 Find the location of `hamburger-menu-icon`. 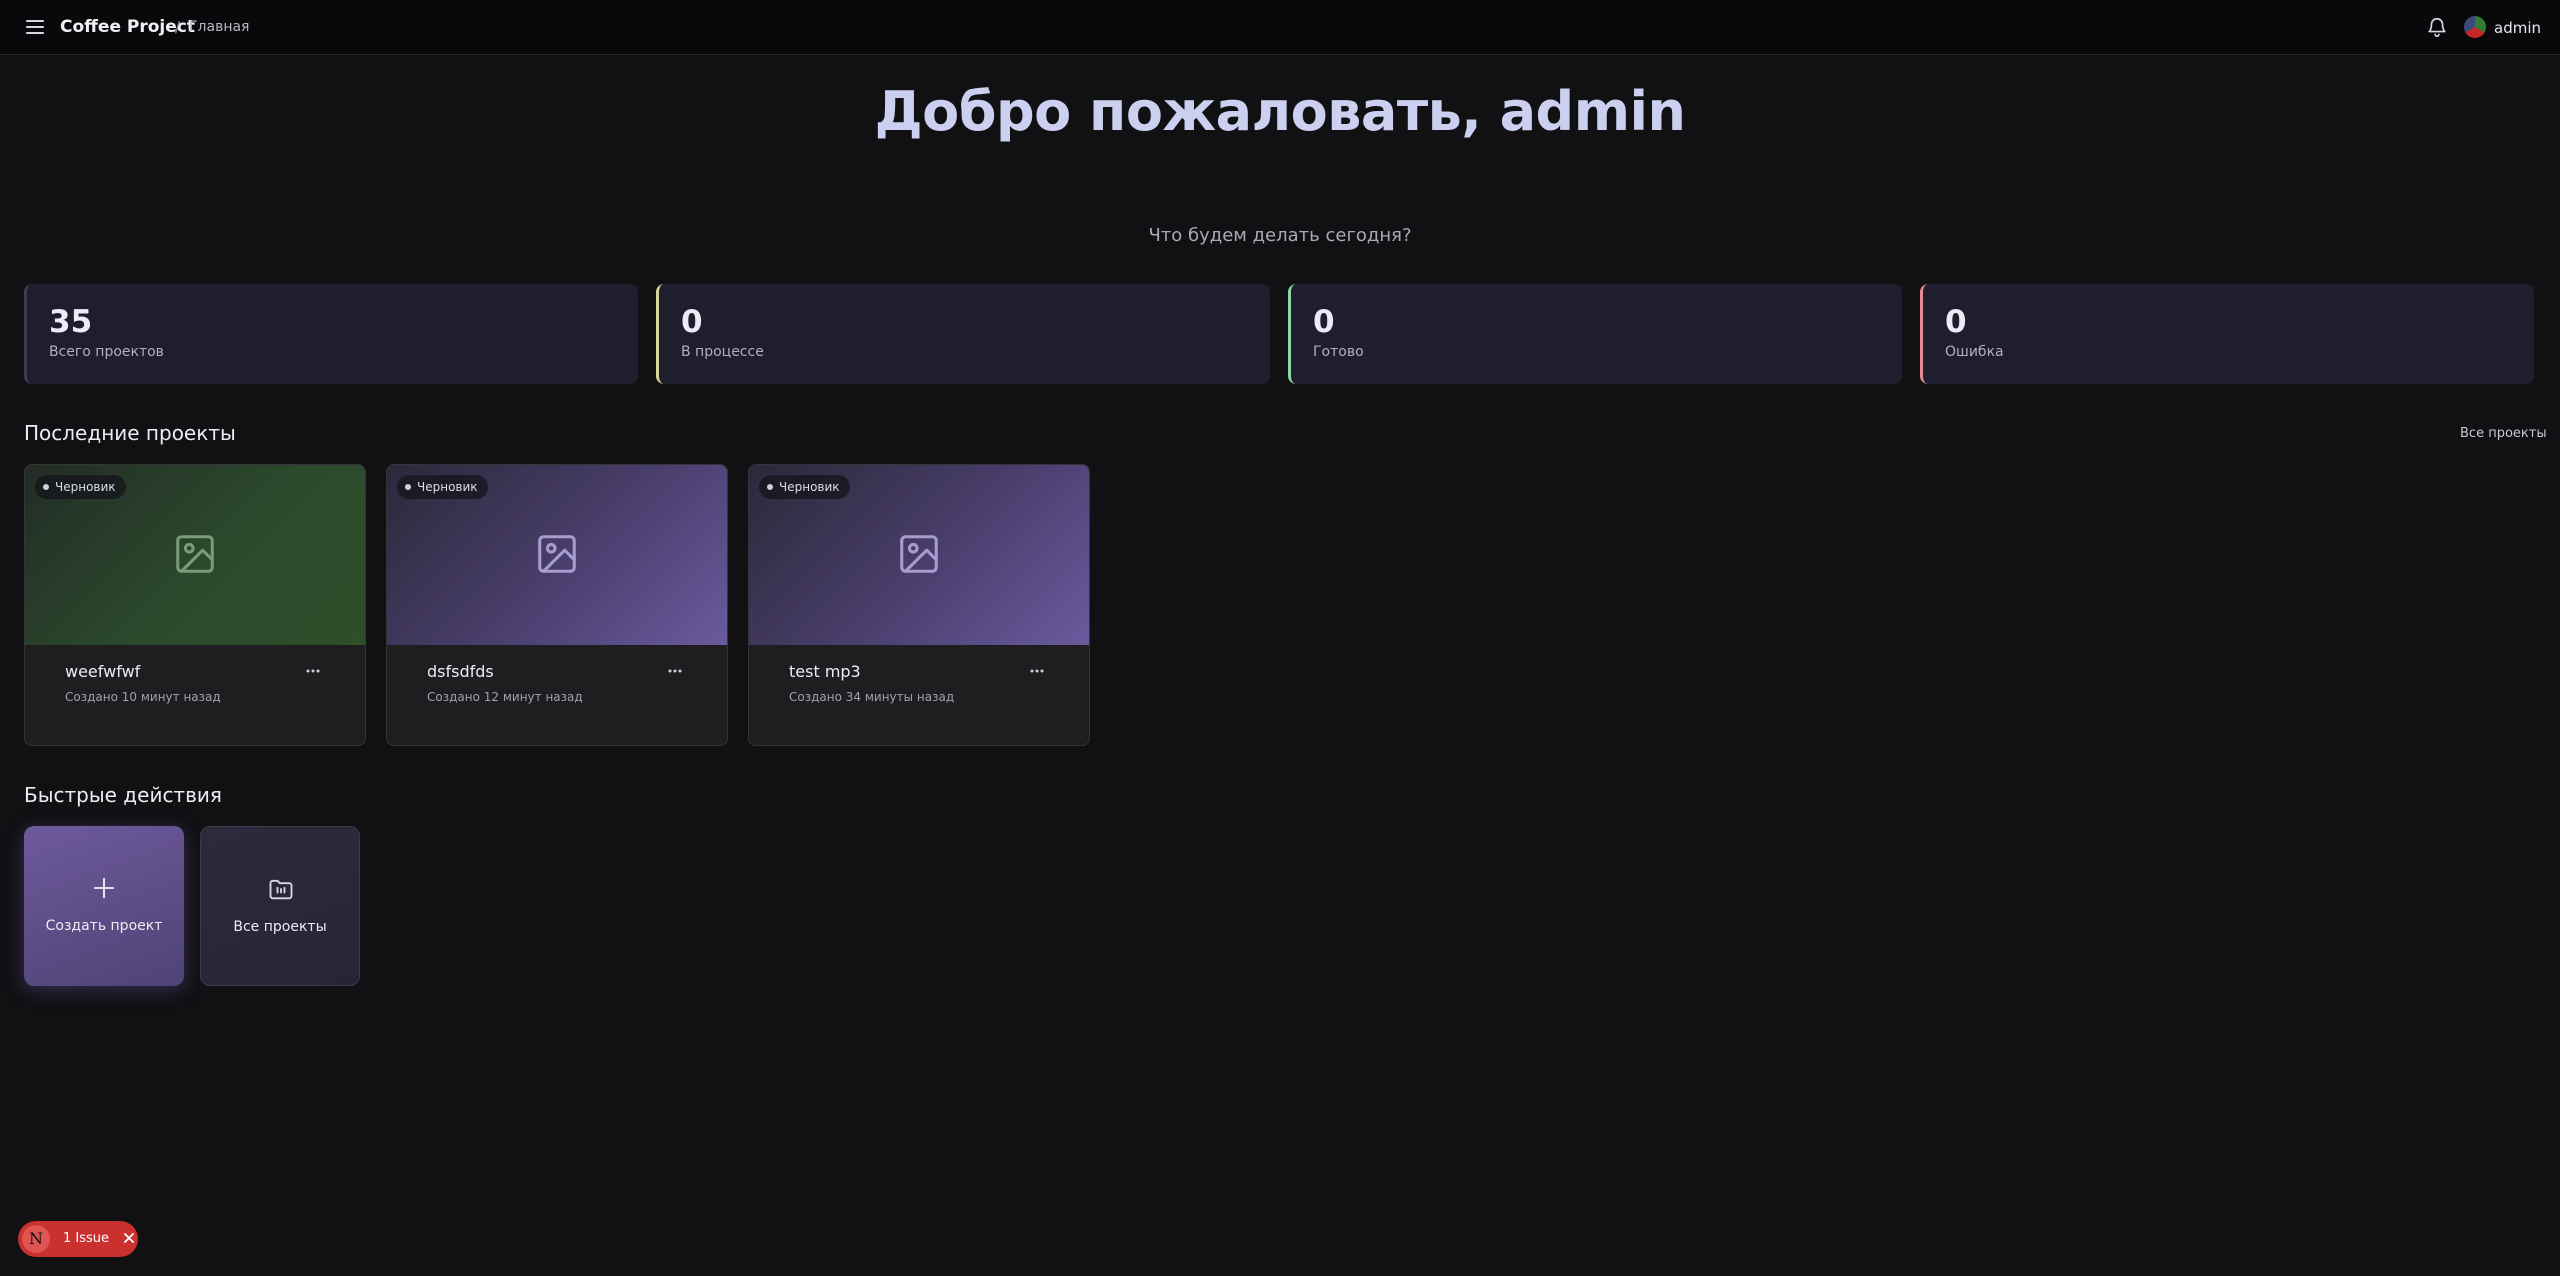

hamburger-menu-icon is located at coordinates (35, 27).